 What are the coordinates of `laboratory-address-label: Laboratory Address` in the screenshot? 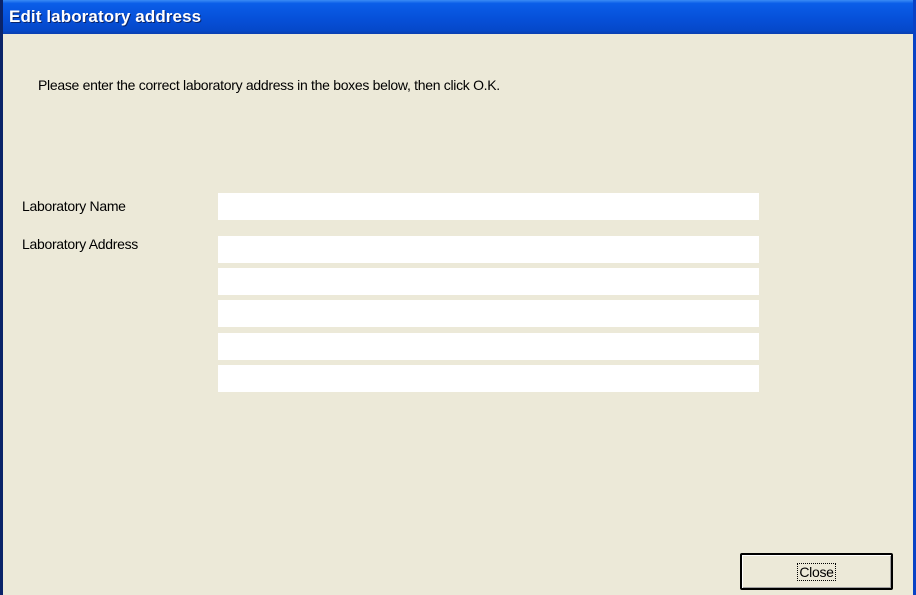 It's located at (80, 244).